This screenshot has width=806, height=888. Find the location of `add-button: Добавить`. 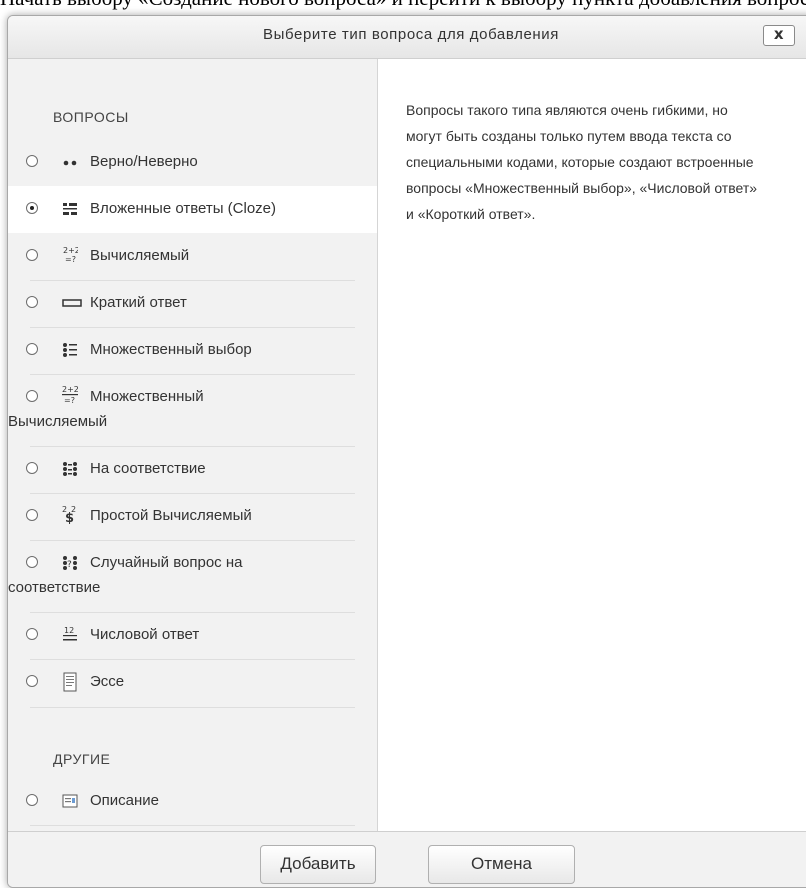

add-button: Добавить is located at coordinates (318, 864).